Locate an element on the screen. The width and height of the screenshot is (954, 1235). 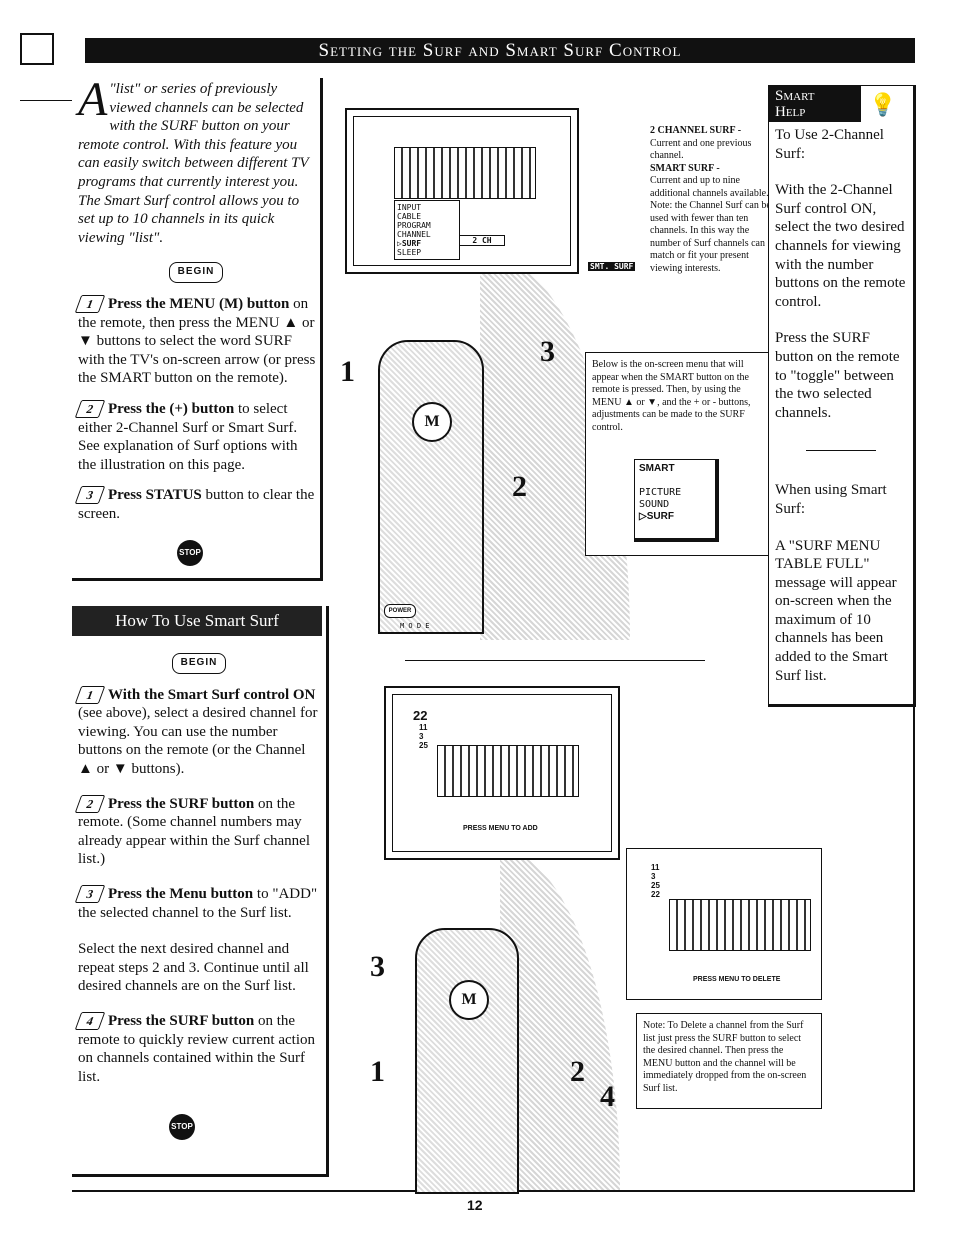
corner-box is located at coordinates (37, 49).